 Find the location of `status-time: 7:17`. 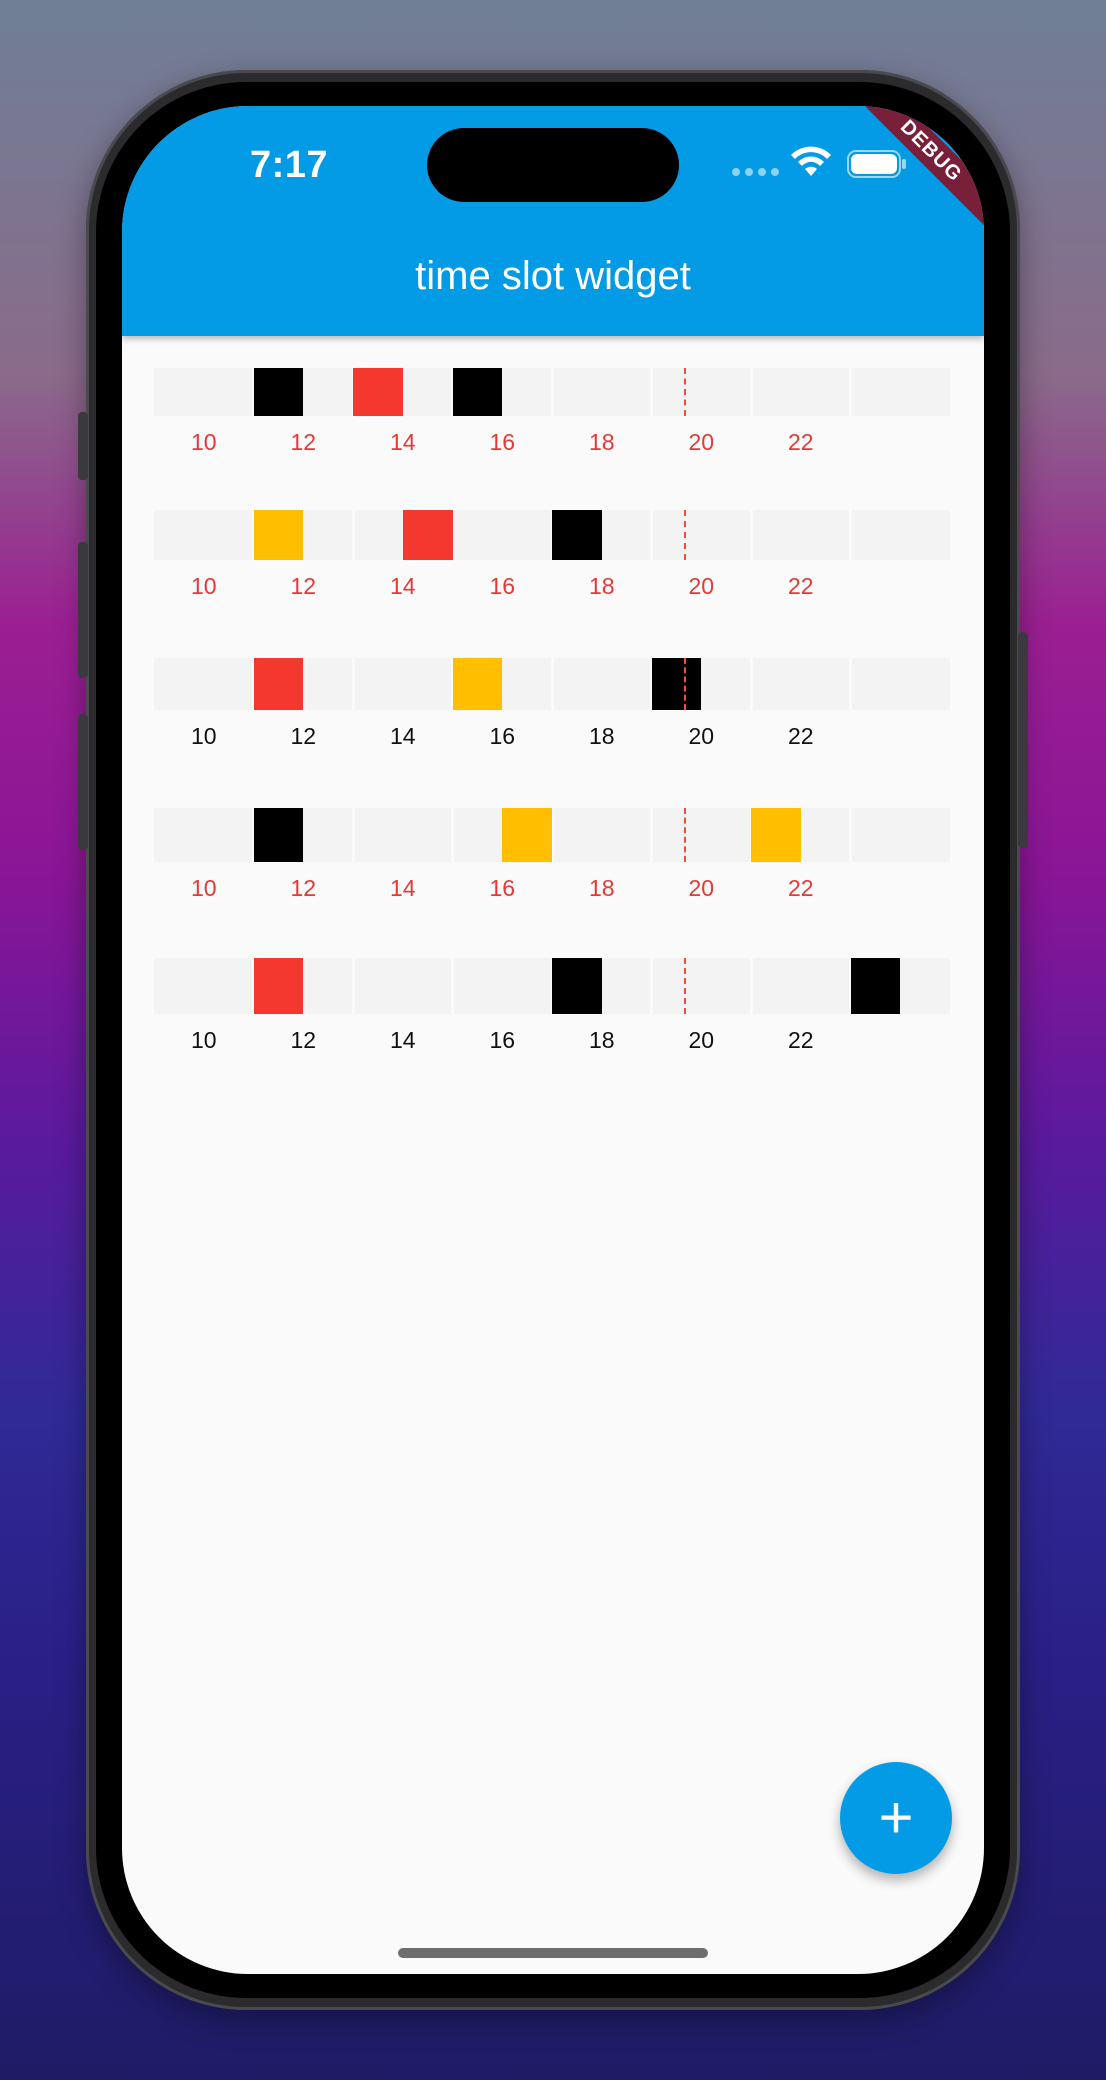

status-time: 7:17 is located at coordinates (289, 165).